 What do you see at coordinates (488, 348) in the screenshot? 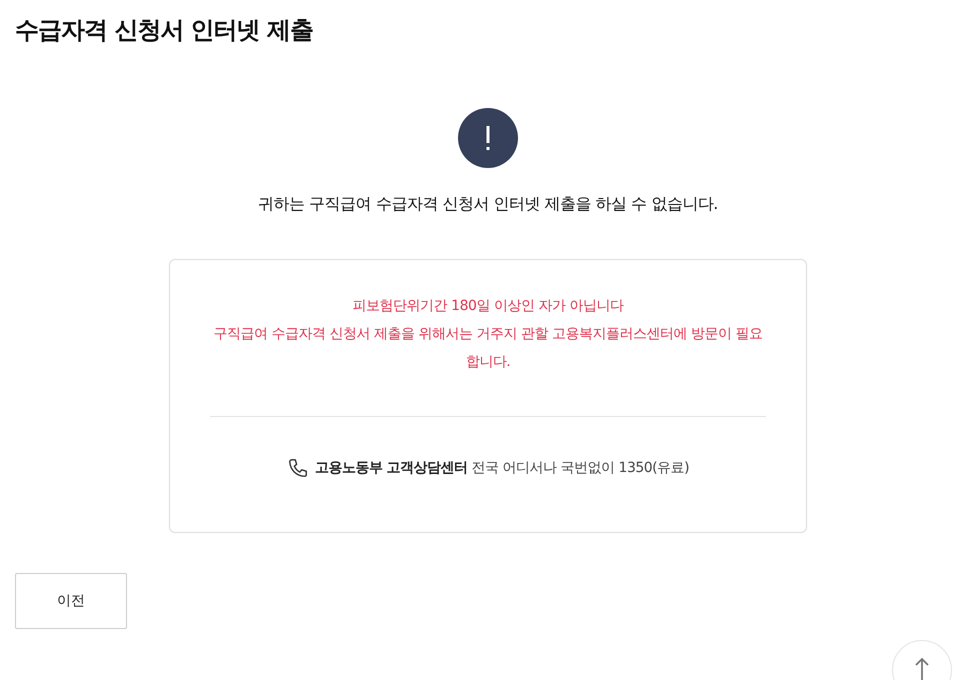
I see `error-text: 구직급여 수급자격 신청서 제출을 위해서는 거주지 관할 고용복지플러스센터에 방문이 필요합니다.` at bounding box center [488, 348].